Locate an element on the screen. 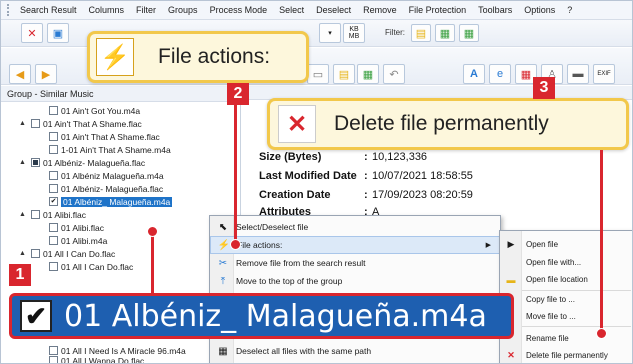 This screenshot has height=364, width=633. file-name: 01 Ain't Got You.m4a is located at coordinates (101, 110).